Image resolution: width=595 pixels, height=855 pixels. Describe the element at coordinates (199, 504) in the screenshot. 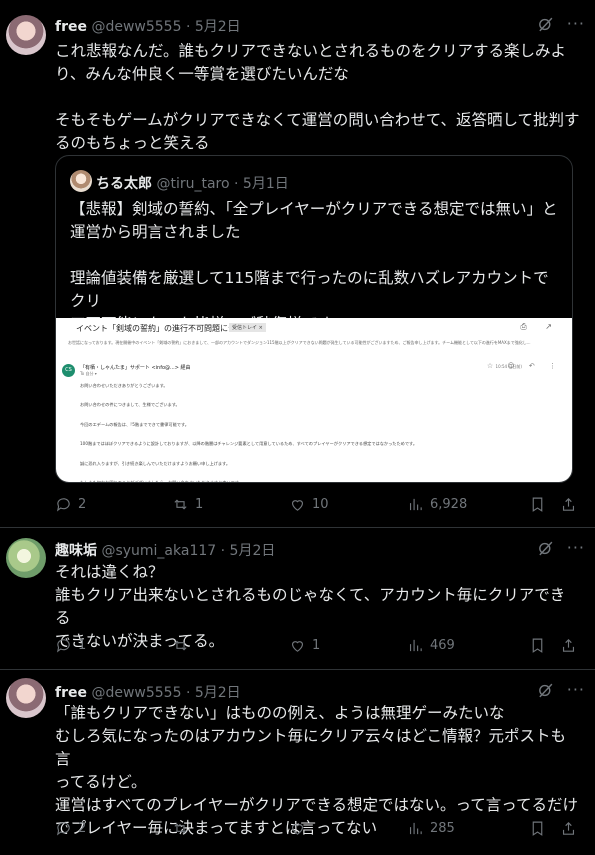

I see `repost-count: 1` at that location.